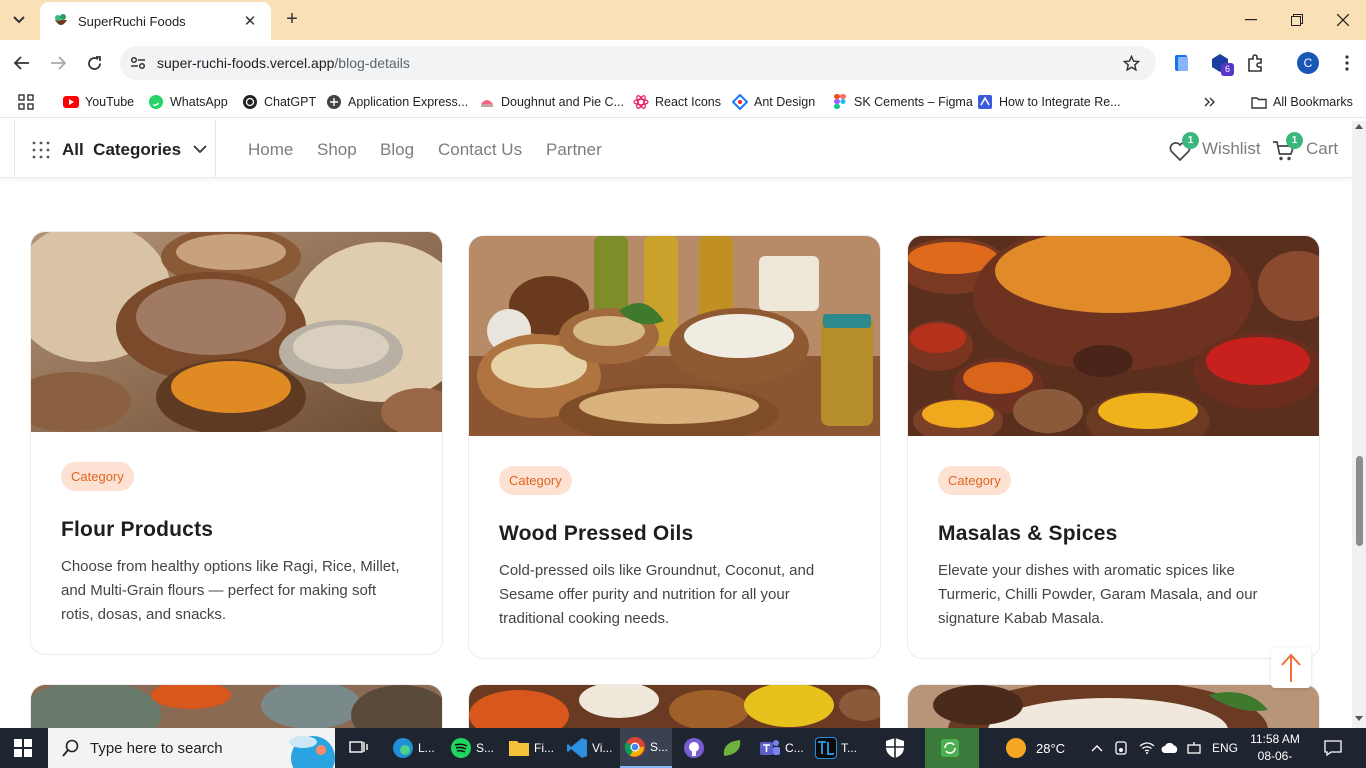 The width and height of the screenshot is (1366, 768). I want to click on spring-tool-icon, so click(732, 748).